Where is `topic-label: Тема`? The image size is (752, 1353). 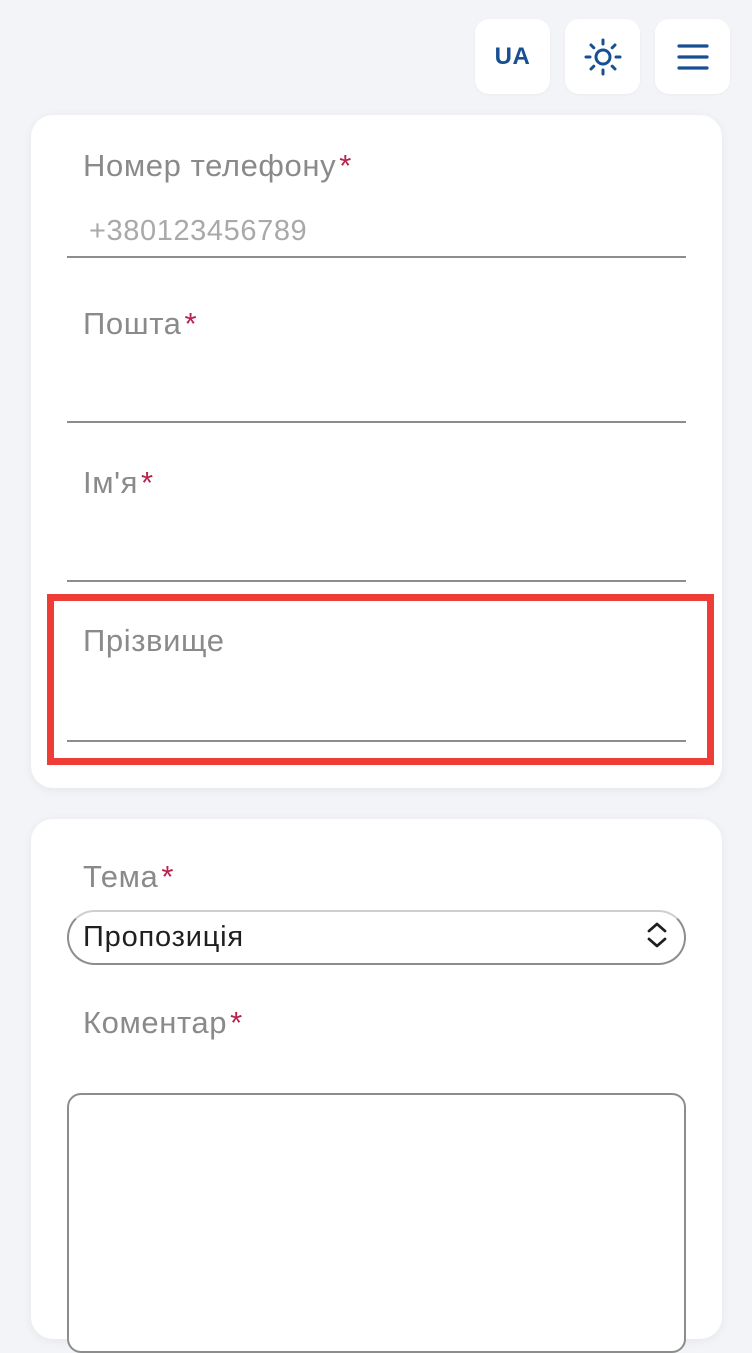
topic-label: Тема is located at coordinates (121, 876).